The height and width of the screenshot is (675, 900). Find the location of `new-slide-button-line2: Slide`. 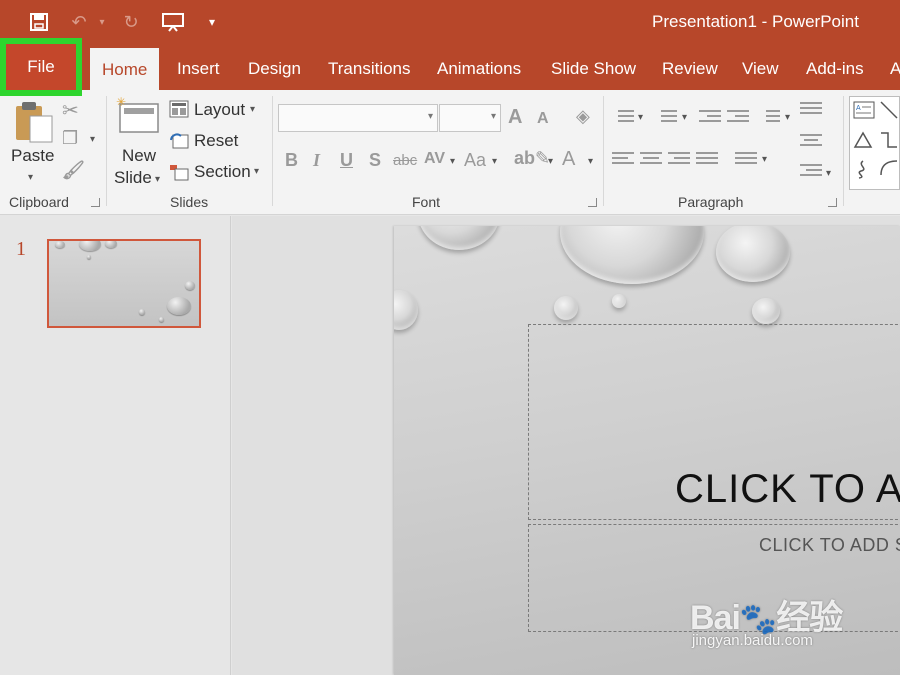

new-slide-button-line2: Slide is located at coordinates (133, 178).